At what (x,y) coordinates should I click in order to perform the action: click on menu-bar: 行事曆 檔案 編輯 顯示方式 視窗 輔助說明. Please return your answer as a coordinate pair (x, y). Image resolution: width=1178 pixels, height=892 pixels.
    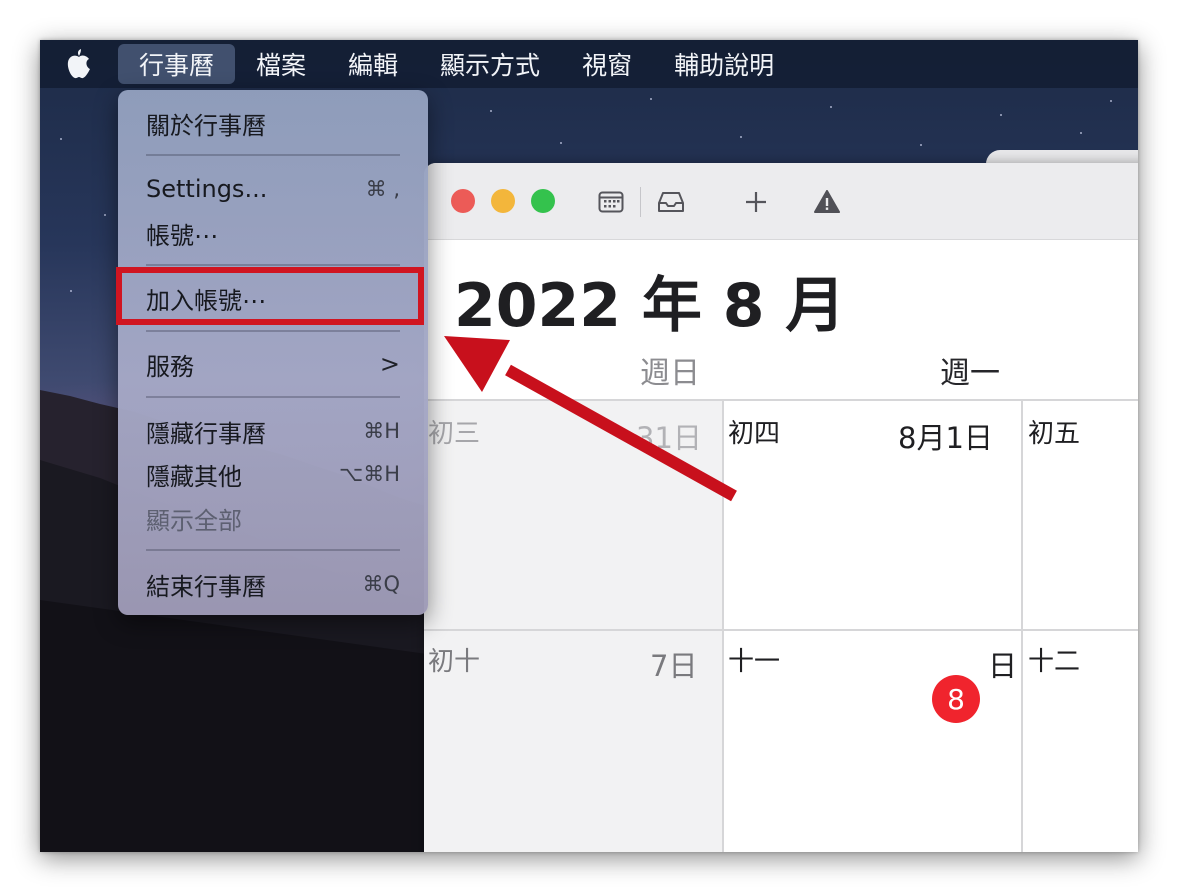
    Looking at the image, I should click on (589, 64).